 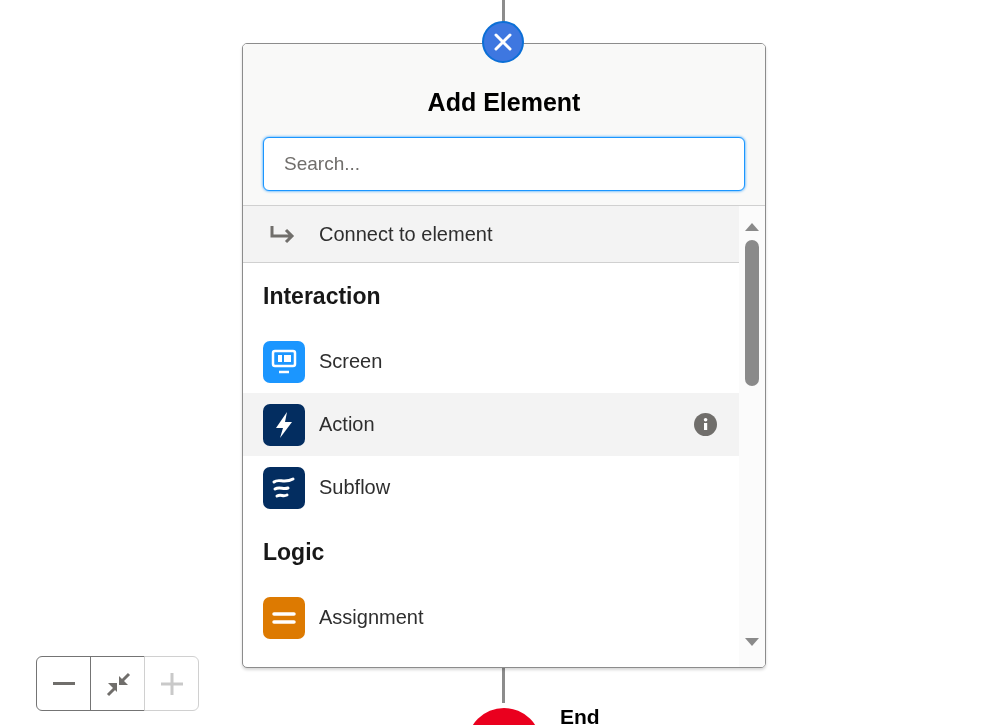 I want to click on connect-menu-item: Connect to element, so click(x=491, y=234).